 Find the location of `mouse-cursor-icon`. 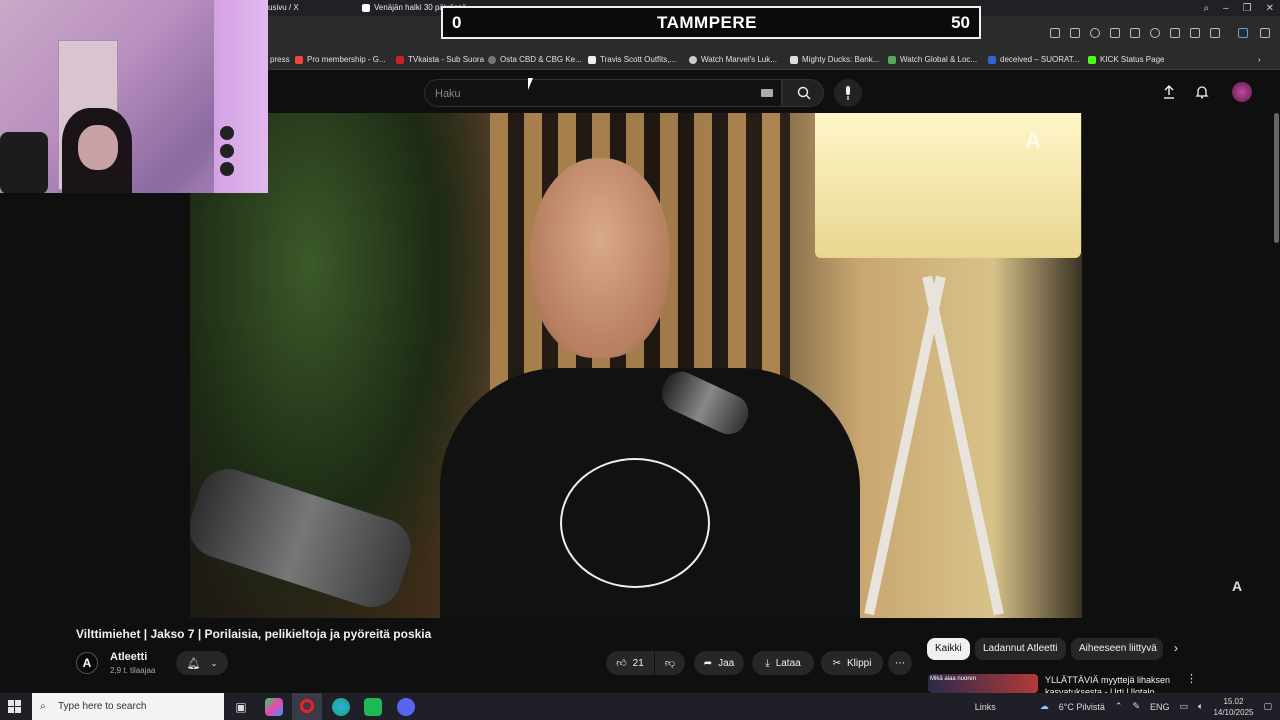

mouse-cursor-icon is located at coordinates (533, 84).